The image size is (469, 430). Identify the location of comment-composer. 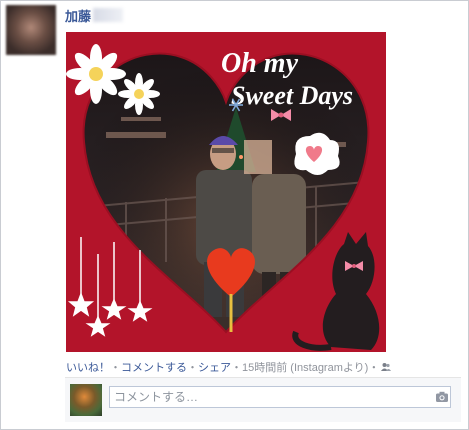
(263, 399).